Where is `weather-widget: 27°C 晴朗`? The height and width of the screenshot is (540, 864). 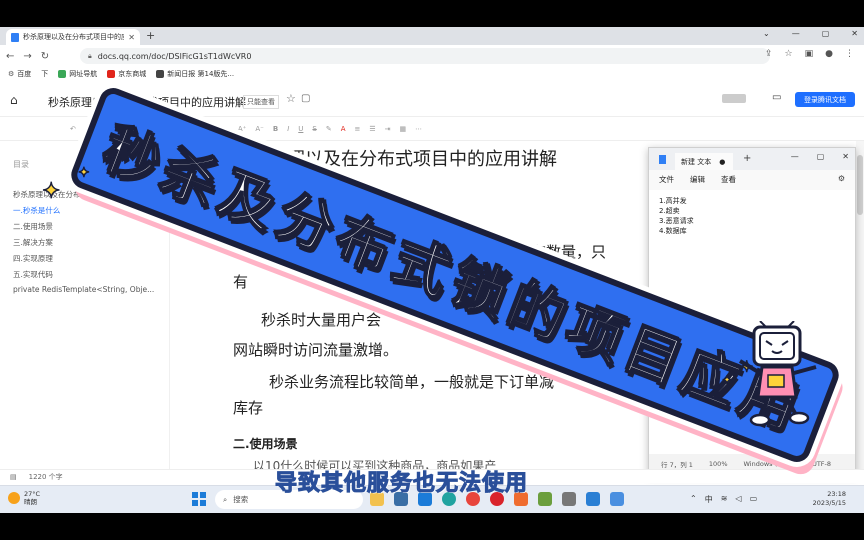
weather-widget: 27°C 晴朗 is located at coordinates (24, 498).